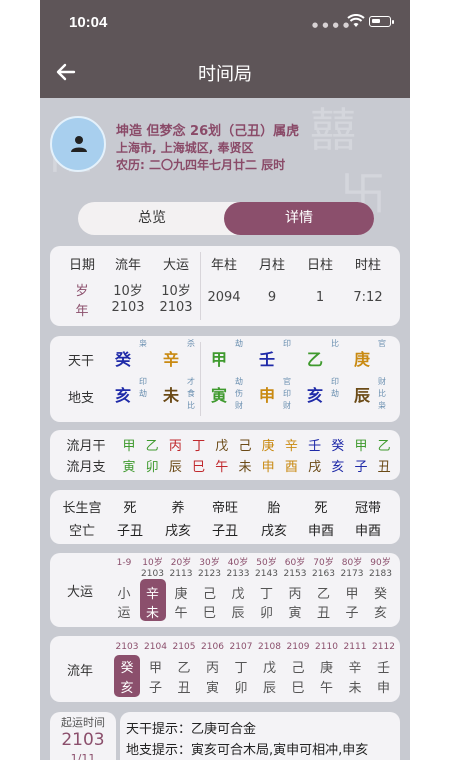  What do you see at coordinates (367, 508) in the screenshot?
I see `changsheng-value: 冠带` at bounding box center [367, 508].